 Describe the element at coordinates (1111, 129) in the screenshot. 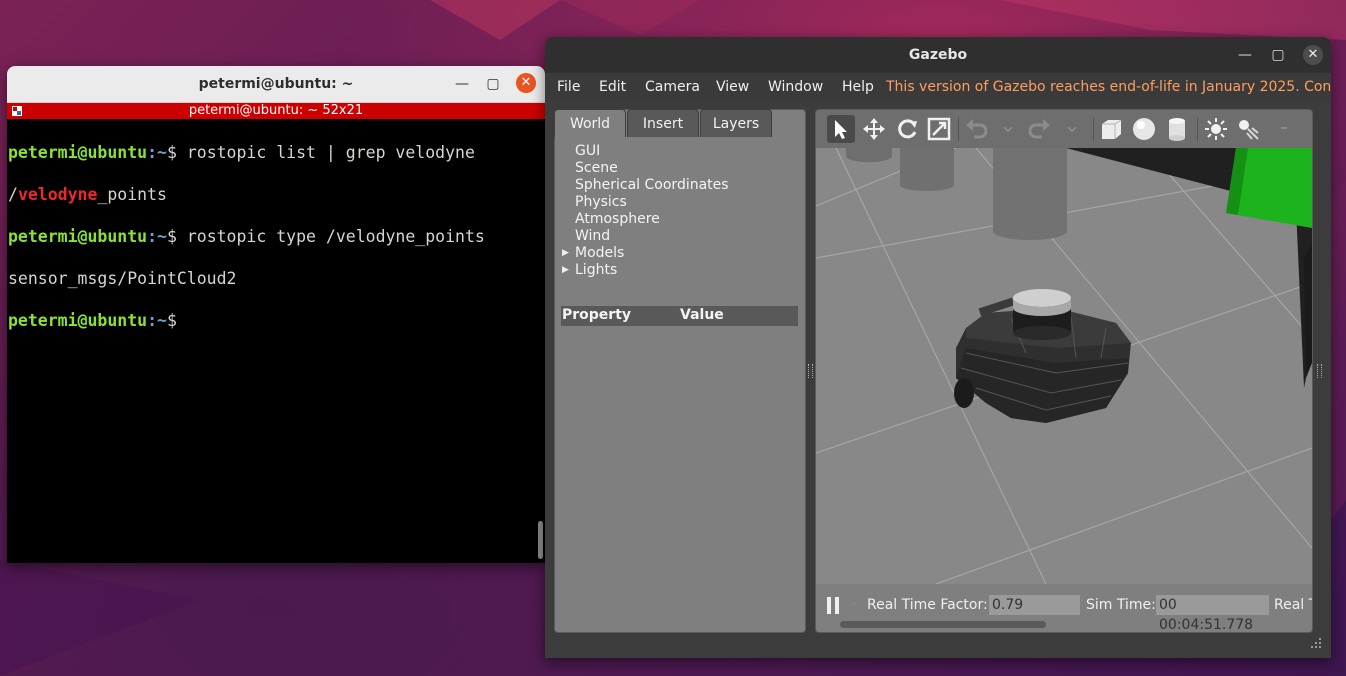

I see `box-shape-icon` at that location.